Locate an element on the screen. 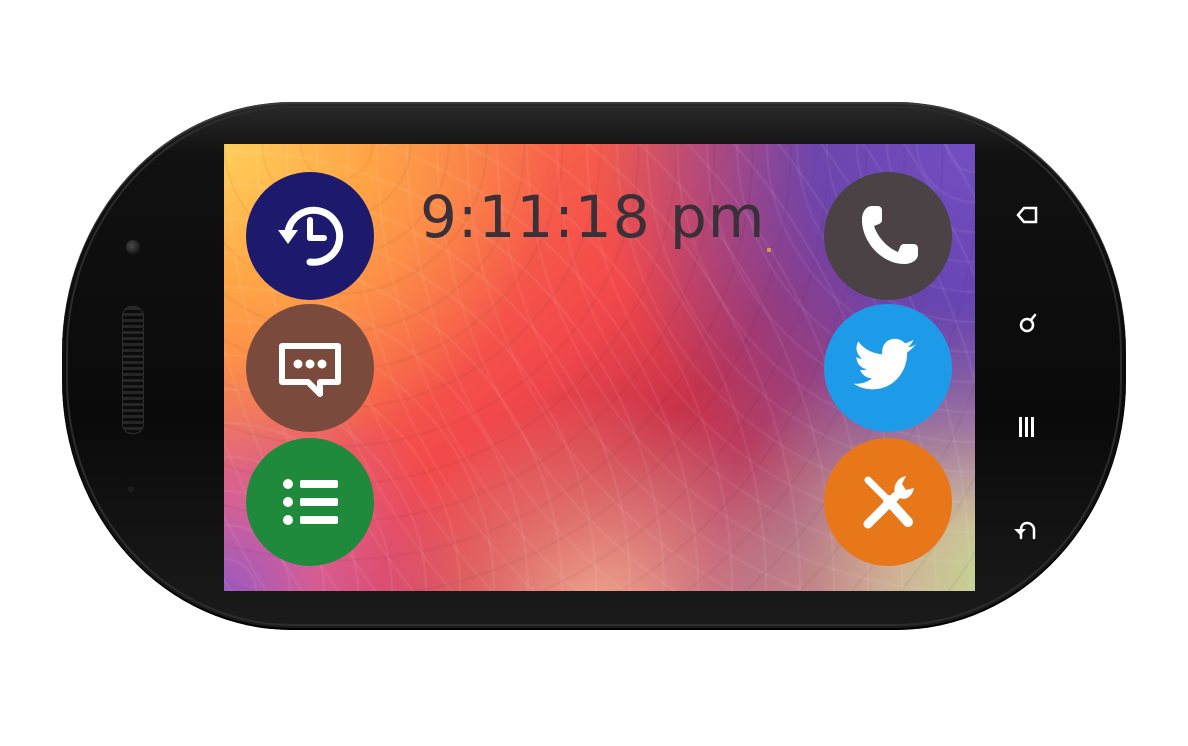 This screenshot has width=1188, height=746. nav-home-key is located at coordinates (1027, 215).